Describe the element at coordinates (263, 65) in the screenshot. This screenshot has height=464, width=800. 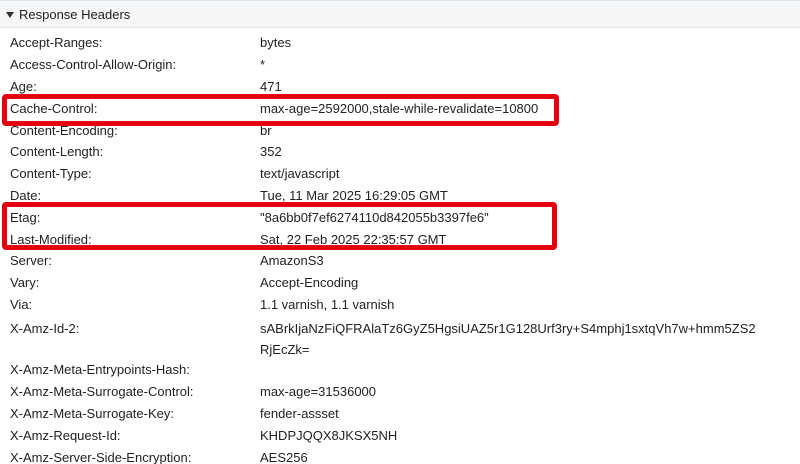
I see `header-value: *` at that location.